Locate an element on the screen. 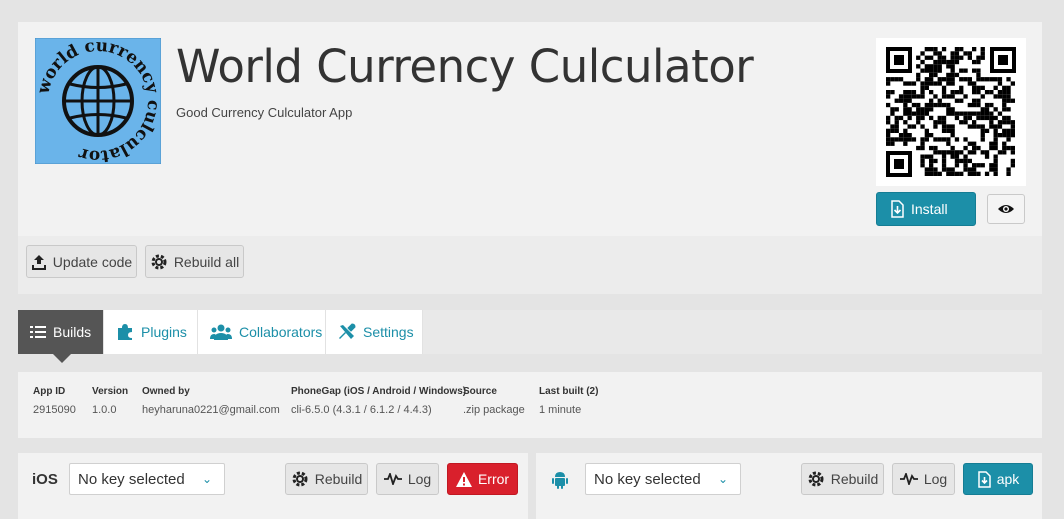  install-button: Install is located at coordinates (926, 209).